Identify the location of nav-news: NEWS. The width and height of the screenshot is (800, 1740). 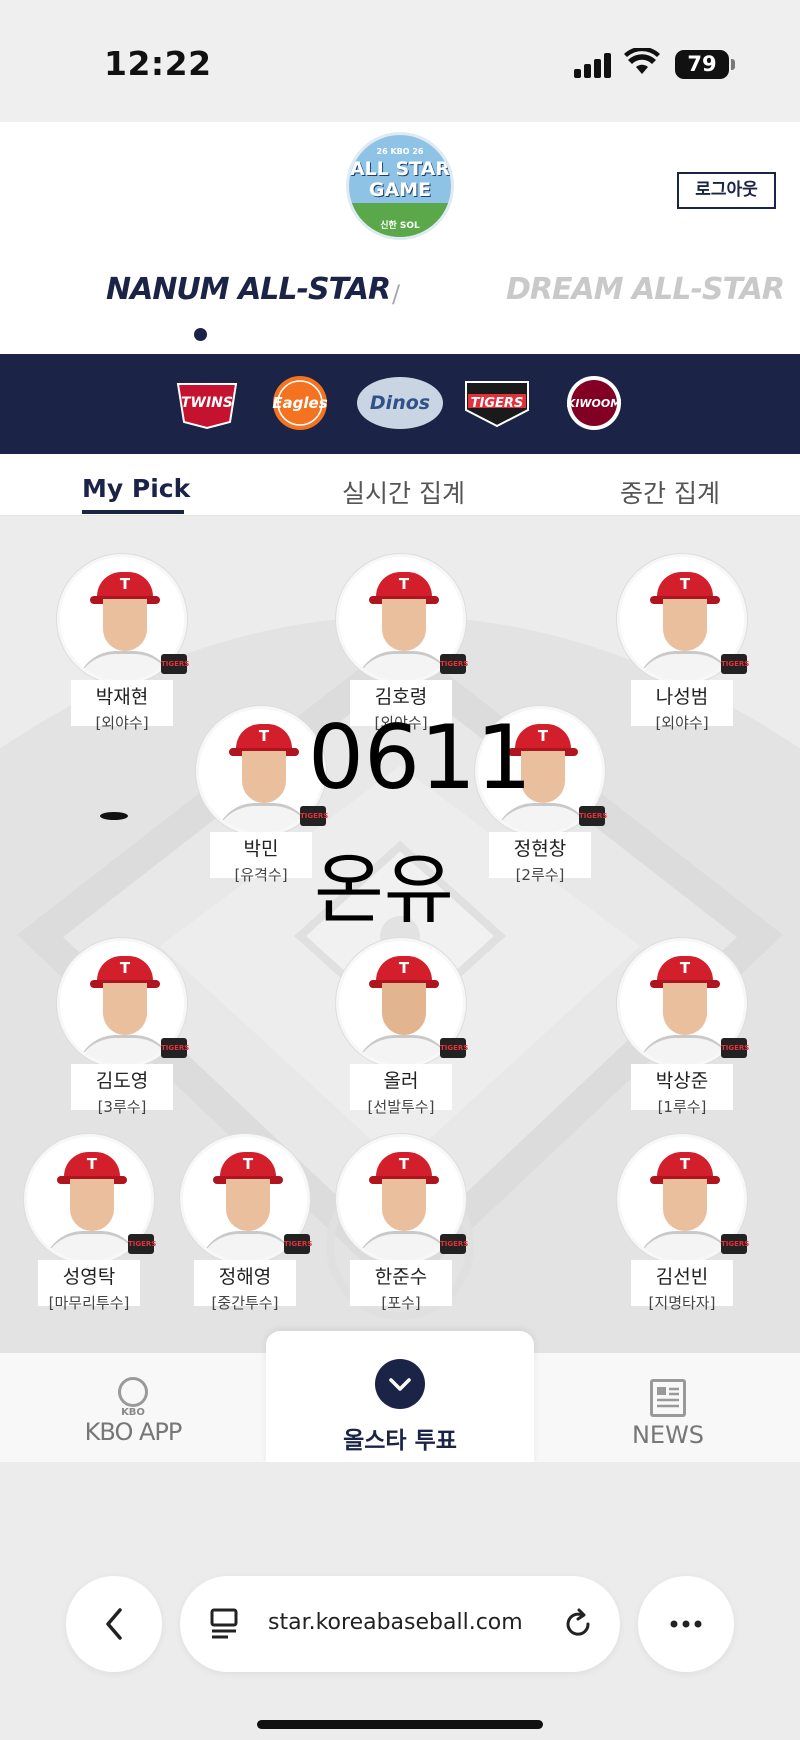
(668, 1401).